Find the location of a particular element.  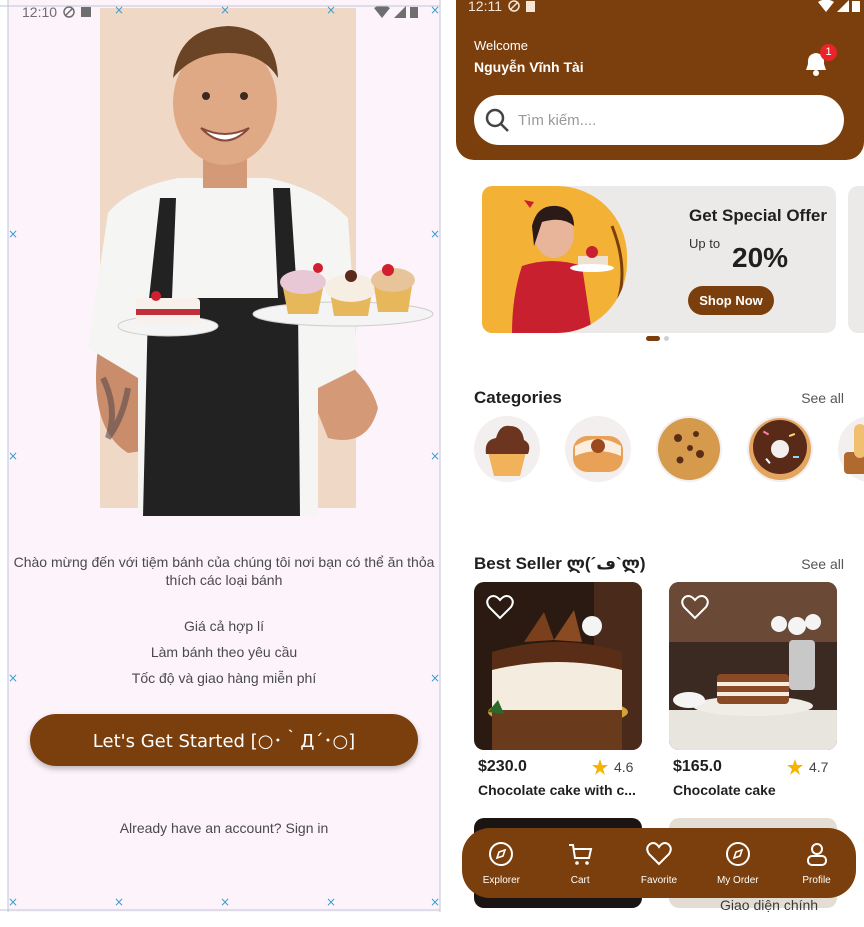

nav-profile: Profile is located at coordinates (817, 863).